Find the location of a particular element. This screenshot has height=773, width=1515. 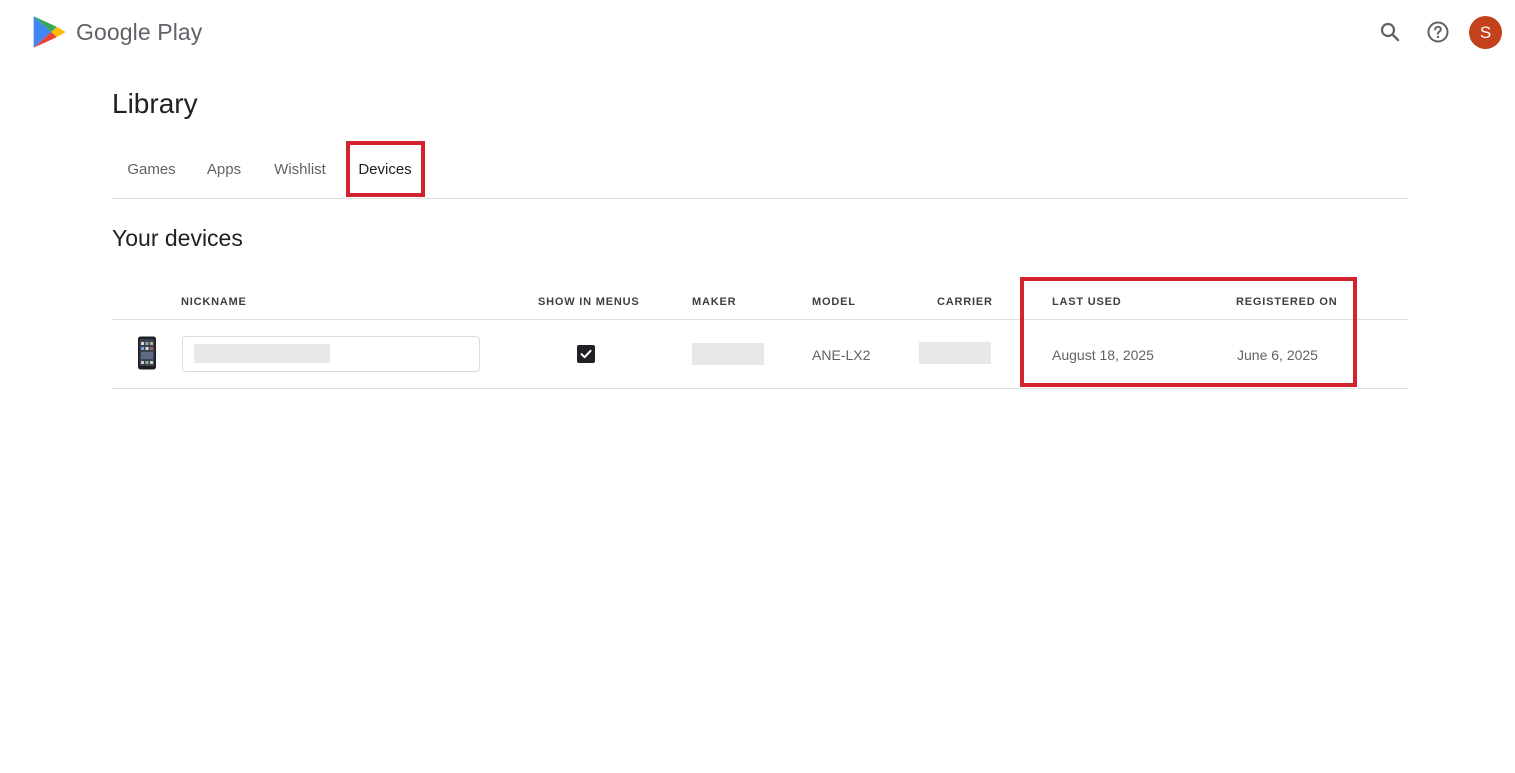

smartphone-icon is located at coordinates (147, 353).